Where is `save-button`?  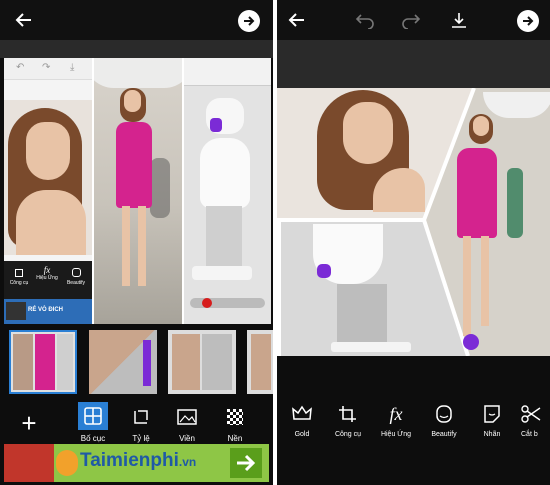 save-button is located at coordinates (459, 20).